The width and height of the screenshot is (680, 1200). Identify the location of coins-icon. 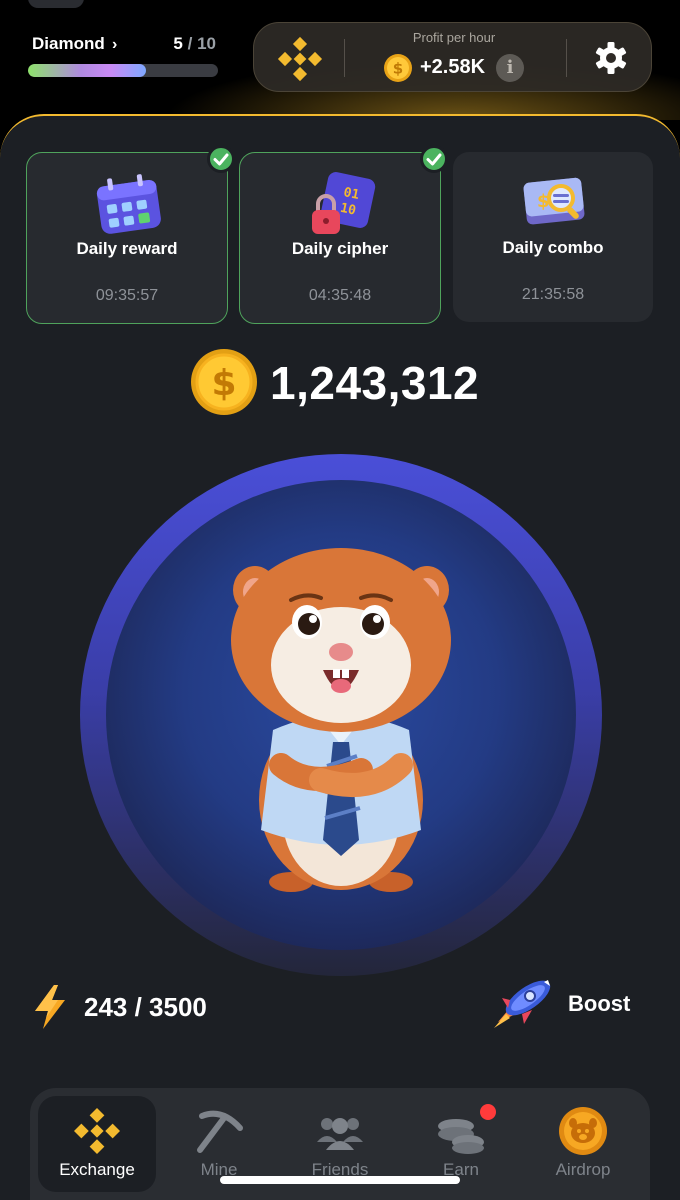
(461, 1136).